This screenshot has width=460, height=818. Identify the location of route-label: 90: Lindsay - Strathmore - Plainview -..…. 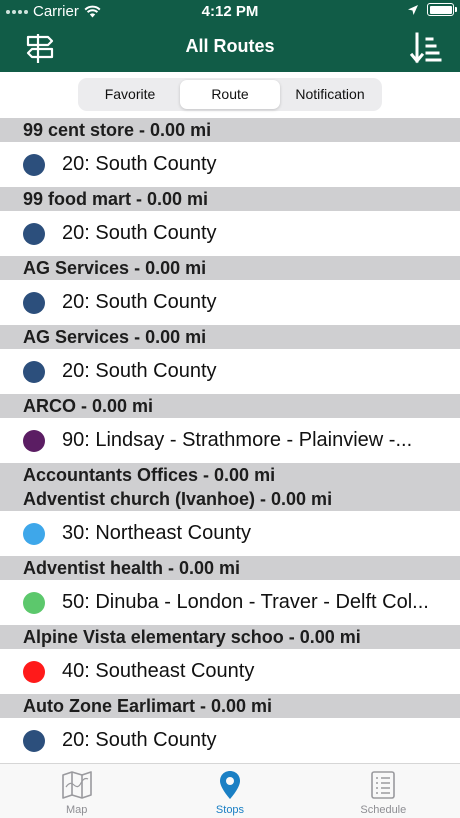
(237, 440).